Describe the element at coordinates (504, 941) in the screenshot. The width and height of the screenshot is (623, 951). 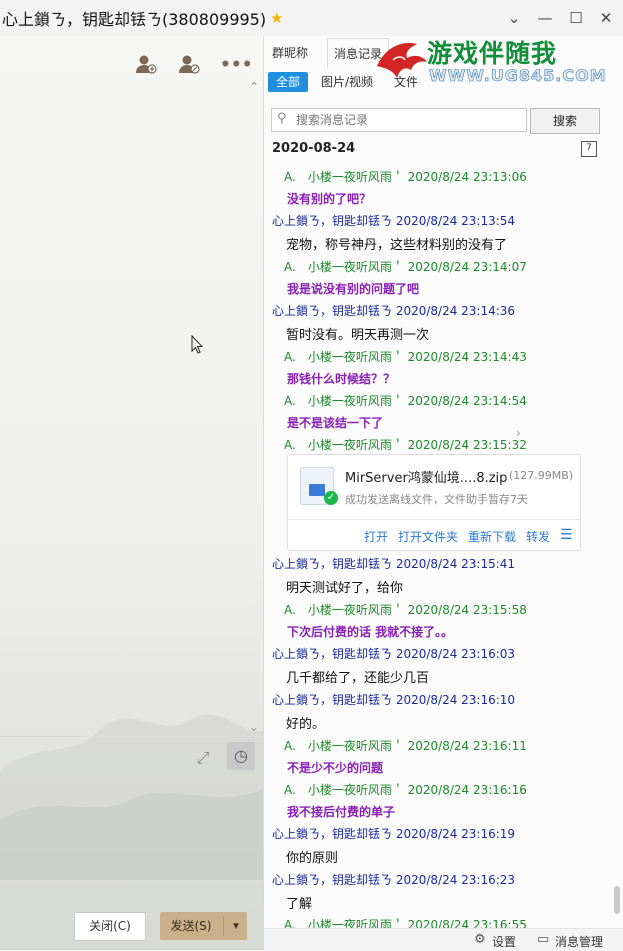
I see `settings-link: 设置` at that location.